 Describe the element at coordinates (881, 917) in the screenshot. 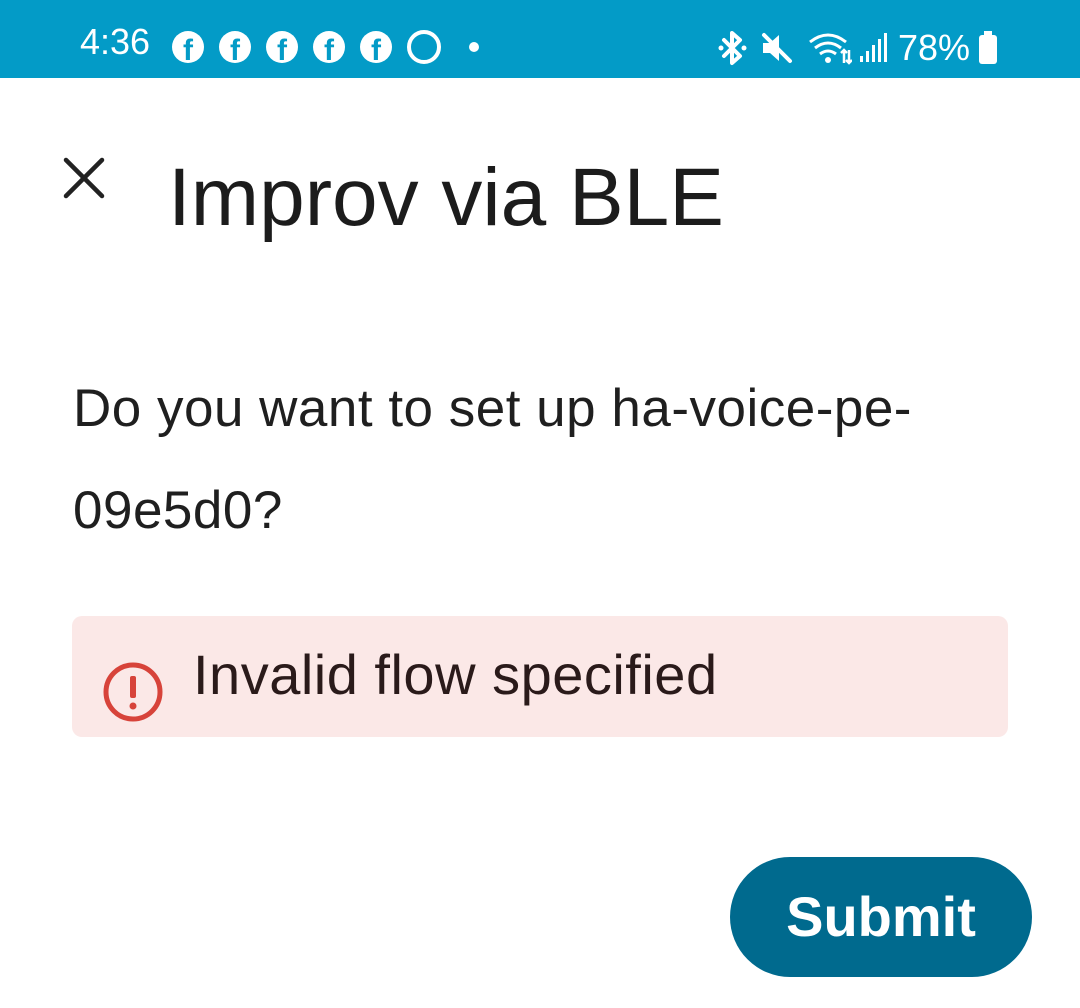

I see `submit-button: Submit` at that location.